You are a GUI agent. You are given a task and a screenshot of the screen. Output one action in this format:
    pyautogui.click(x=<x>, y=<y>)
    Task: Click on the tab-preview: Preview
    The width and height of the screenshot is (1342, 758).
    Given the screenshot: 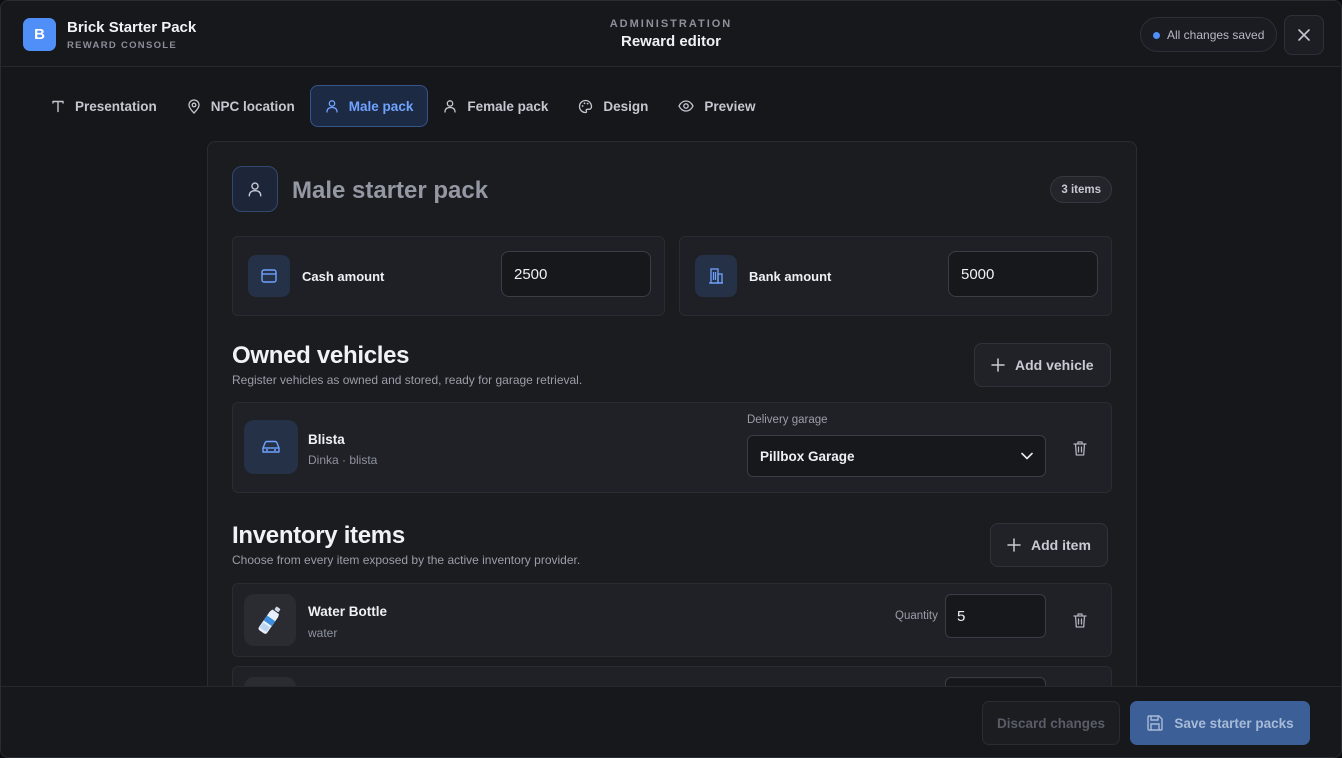 What is the action you would take?
    pyautogui.click(x=716, y=106)
    